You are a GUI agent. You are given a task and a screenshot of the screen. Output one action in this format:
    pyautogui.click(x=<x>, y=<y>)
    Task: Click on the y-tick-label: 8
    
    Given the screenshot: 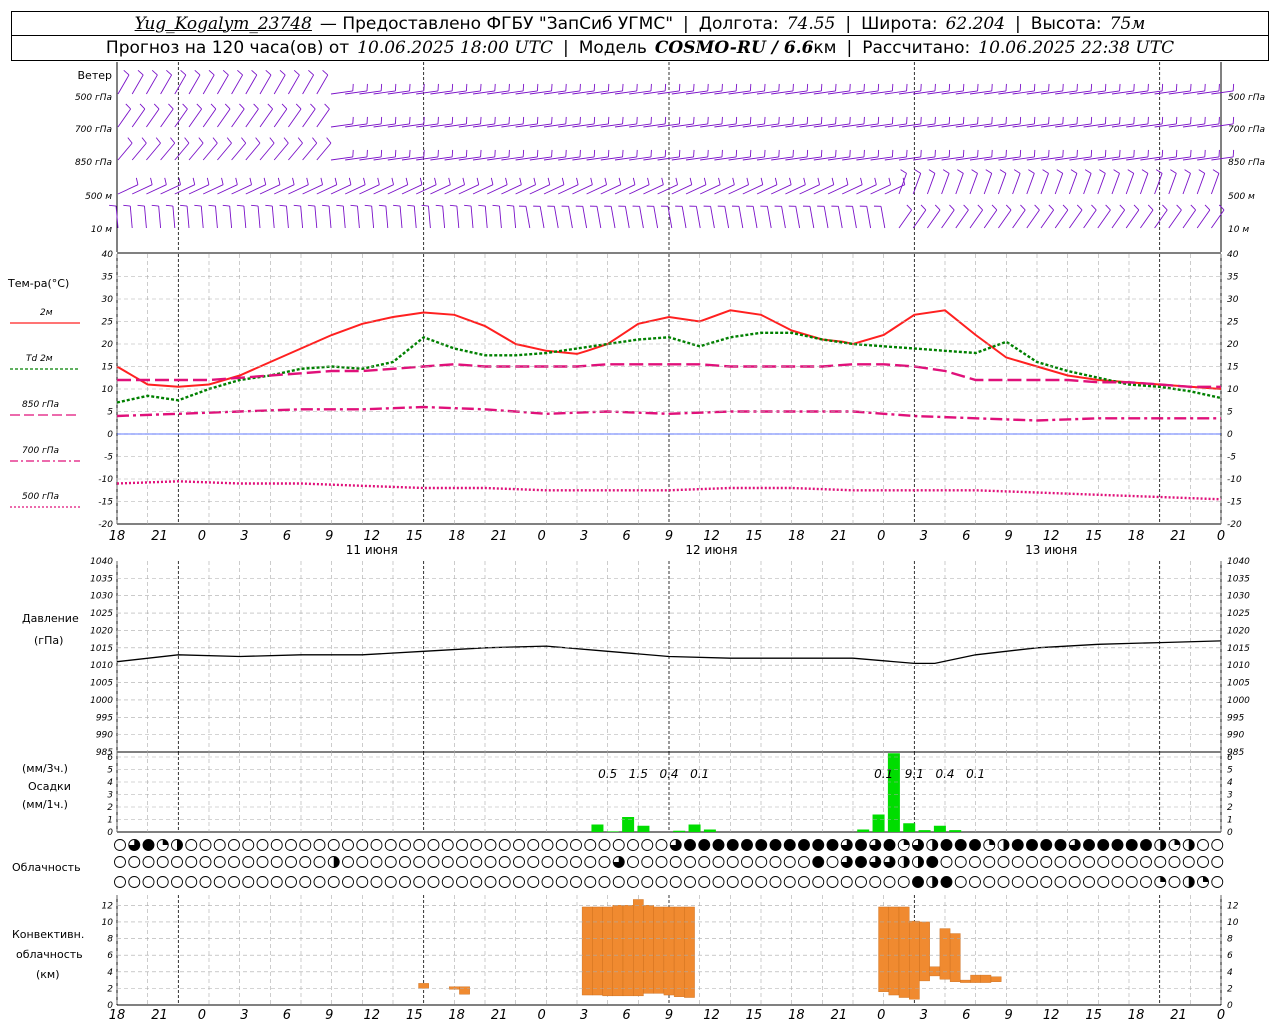 What is the action you would take?
    pyautogui.click(x=110, y=940)
    